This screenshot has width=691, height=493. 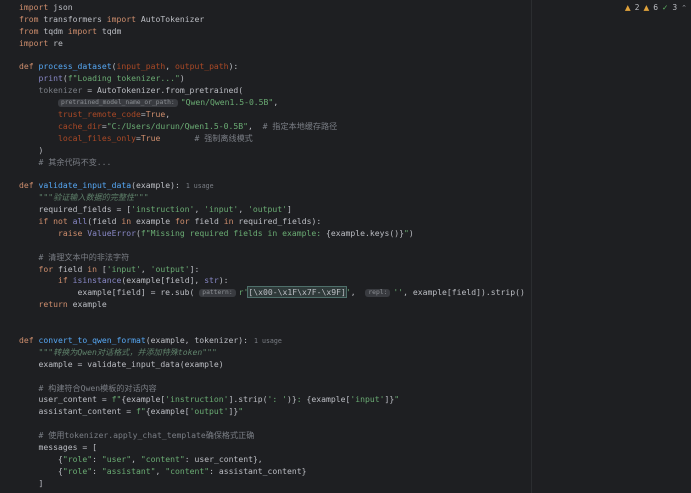 I want to click on keyword: from, so click(x=29, y=30).